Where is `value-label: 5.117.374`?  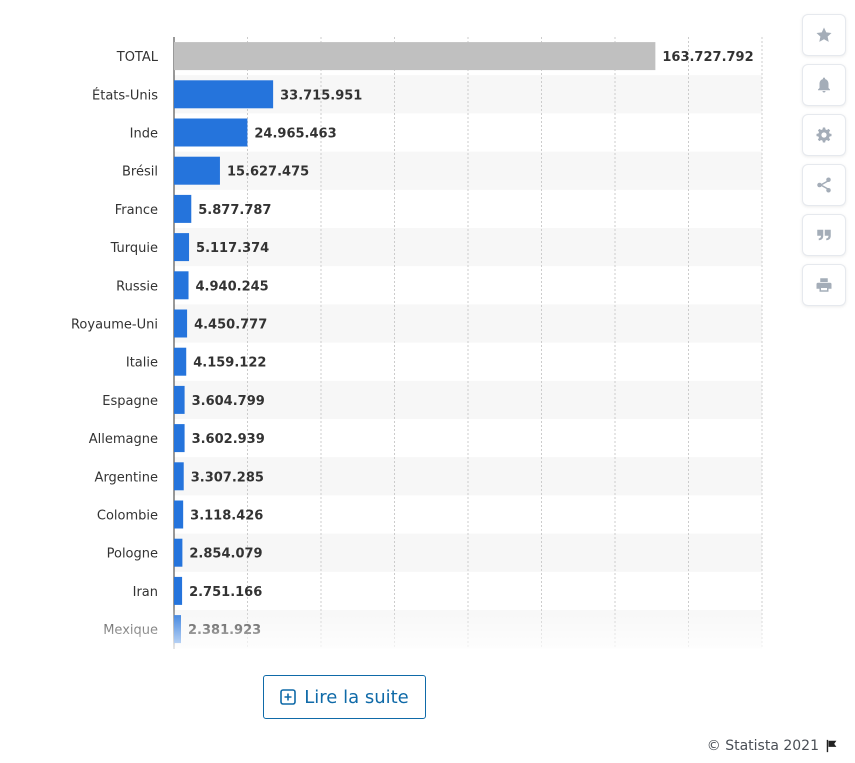
value-label: 5.117.374 is located at coordinates (232, 248).